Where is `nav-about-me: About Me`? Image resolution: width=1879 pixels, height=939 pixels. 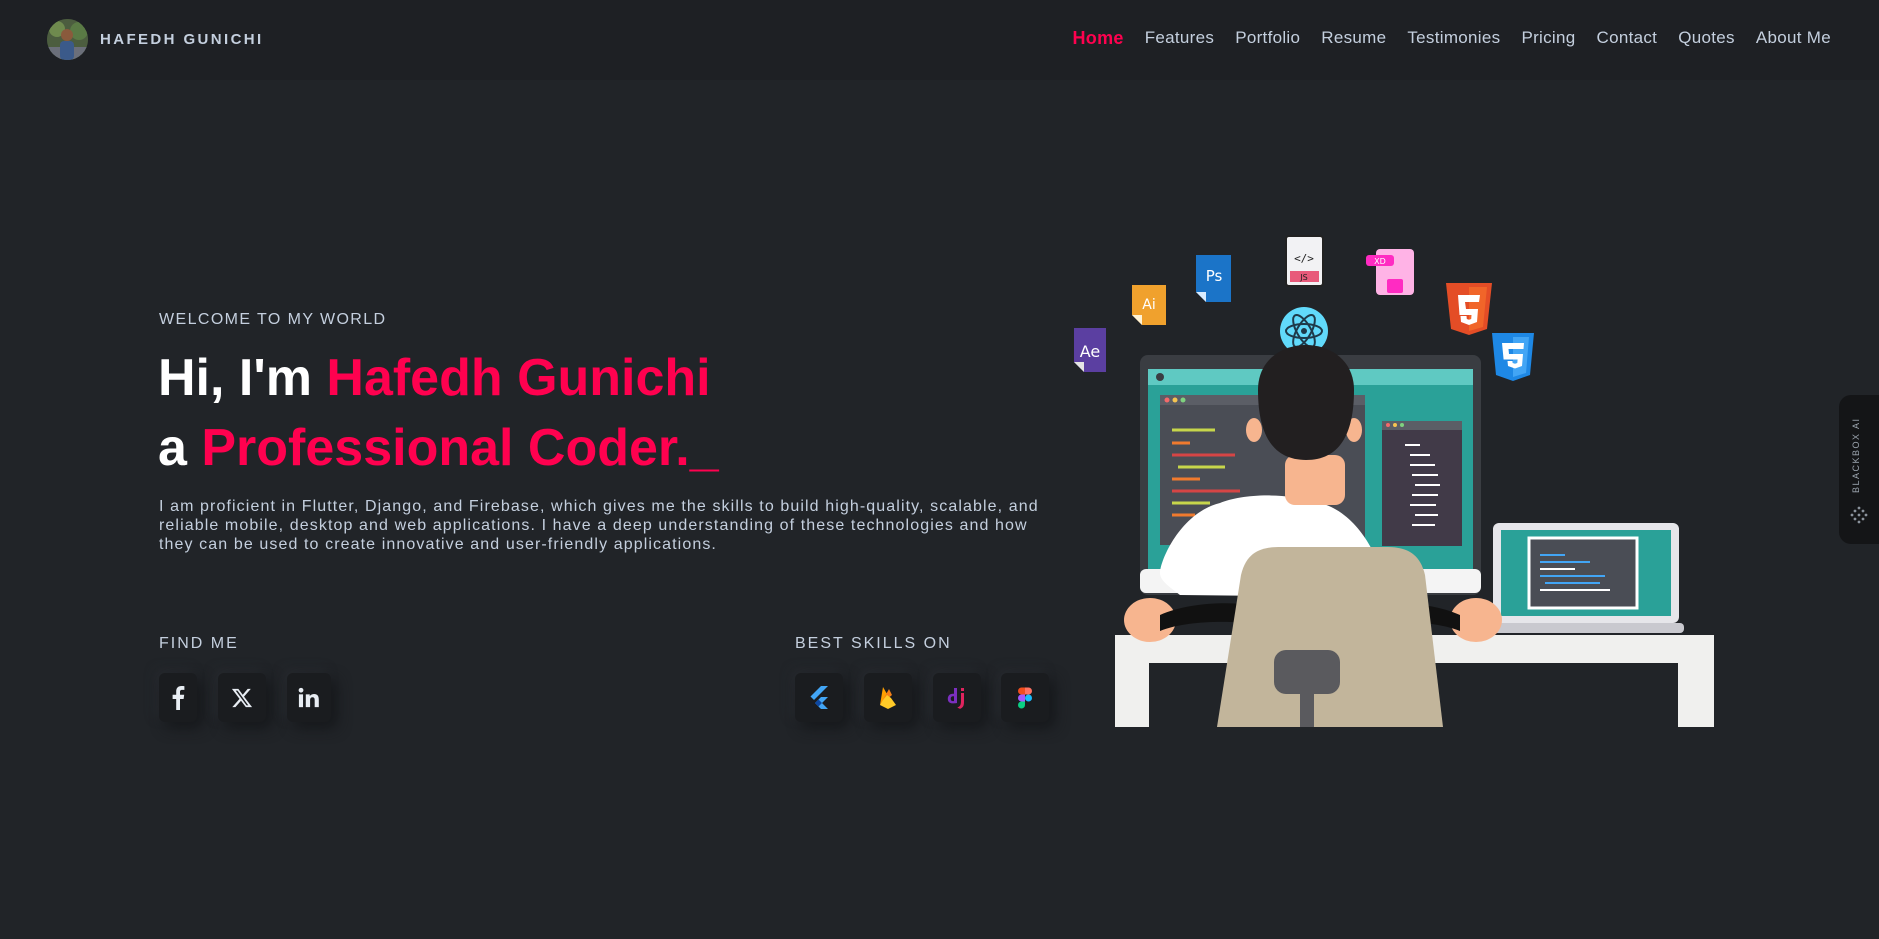
nav-about-me: About Me is located at coordinates (1793, 38).